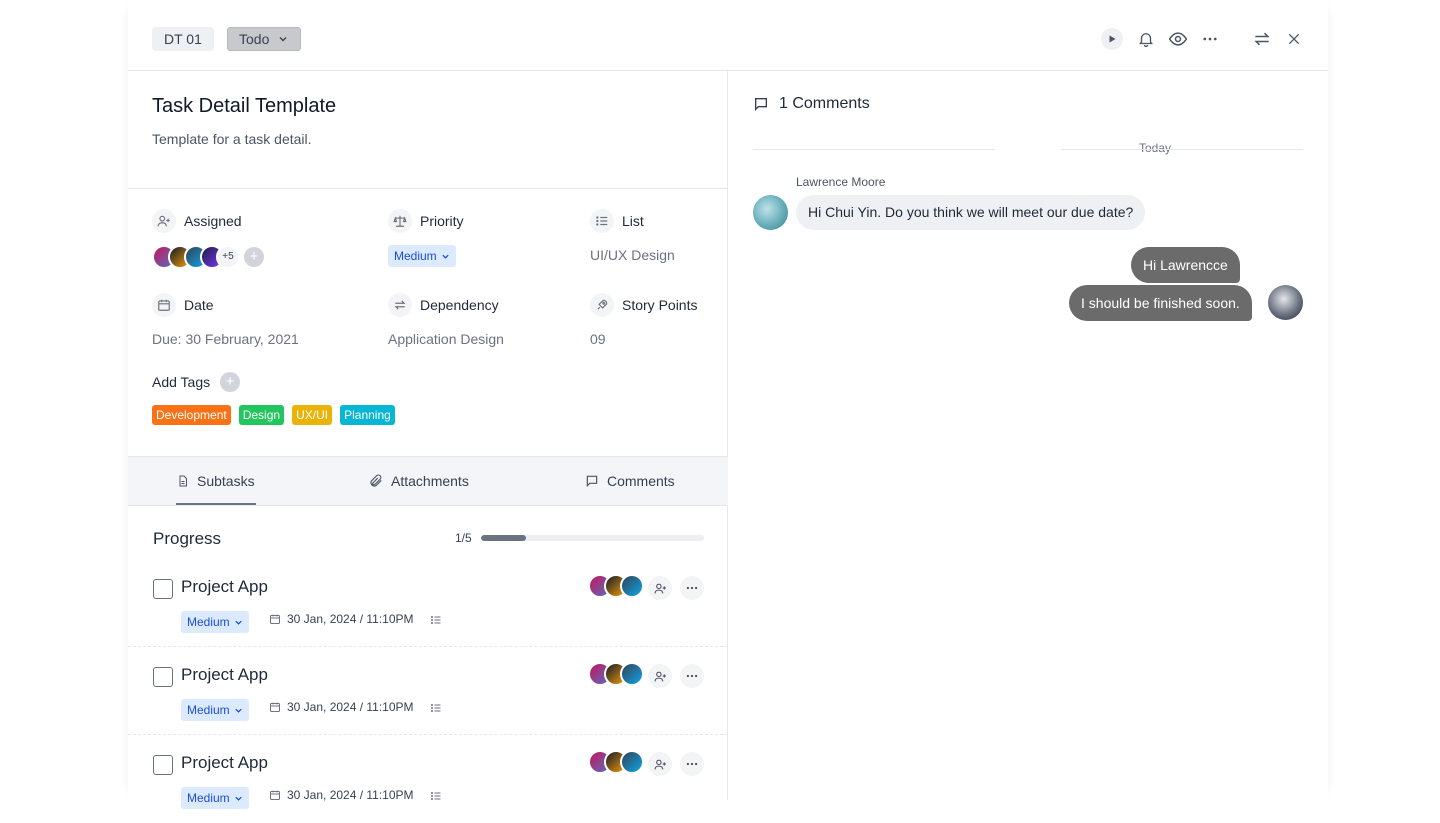  I want to click on story-points-label: Story Points, so click(660, 305).